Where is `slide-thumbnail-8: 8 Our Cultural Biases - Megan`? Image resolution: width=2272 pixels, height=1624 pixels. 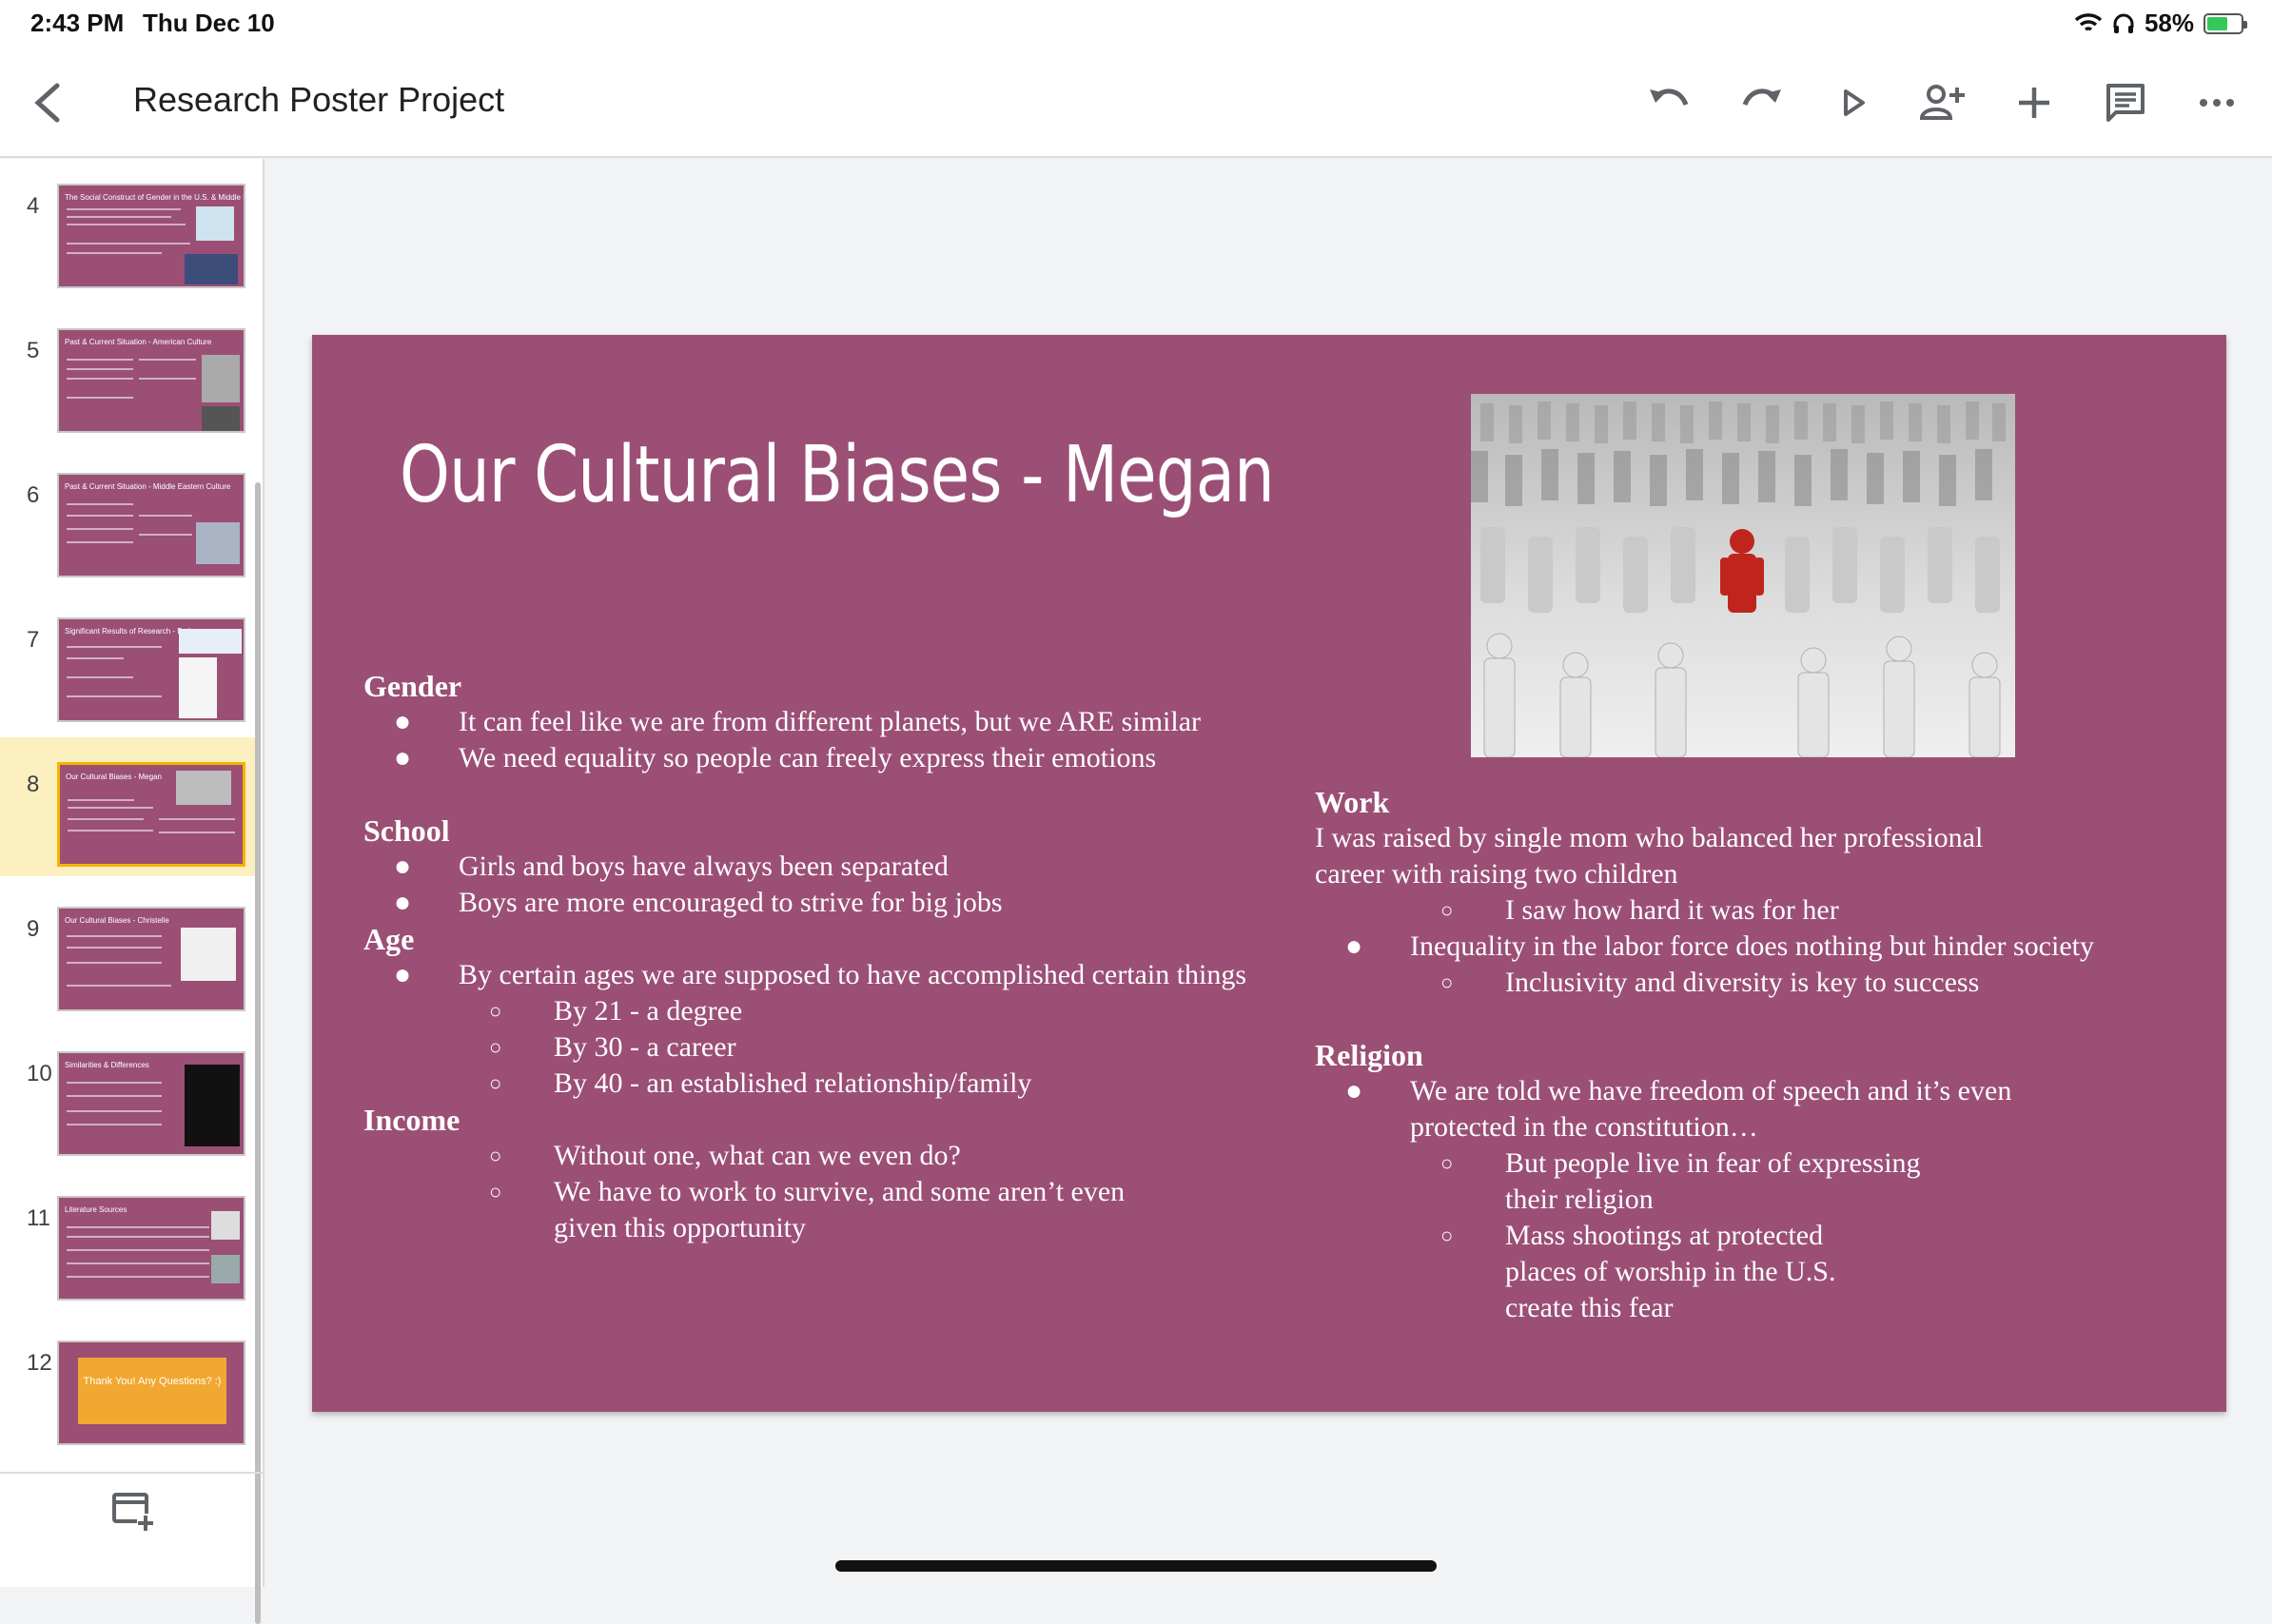
slide-thumbnail-8: 8 Our Cultural Biases - Megan is located at coordinates (128, 806).